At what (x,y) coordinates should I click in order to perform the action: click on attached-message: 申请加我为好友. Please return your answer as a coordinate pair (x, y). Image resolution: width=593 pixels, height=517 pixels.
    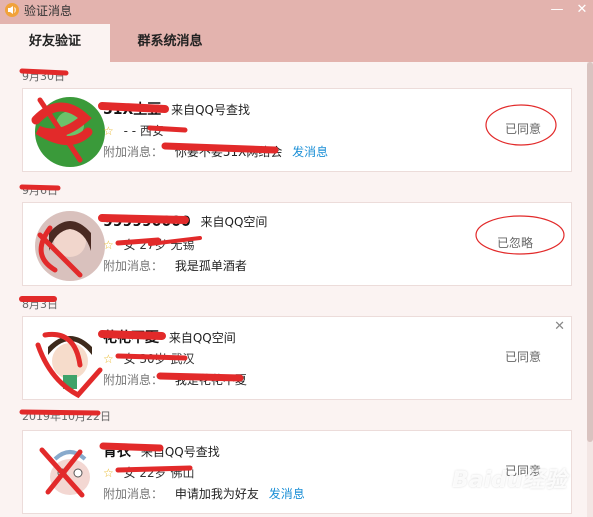
    Looking at the image, I should click on (216, 494).